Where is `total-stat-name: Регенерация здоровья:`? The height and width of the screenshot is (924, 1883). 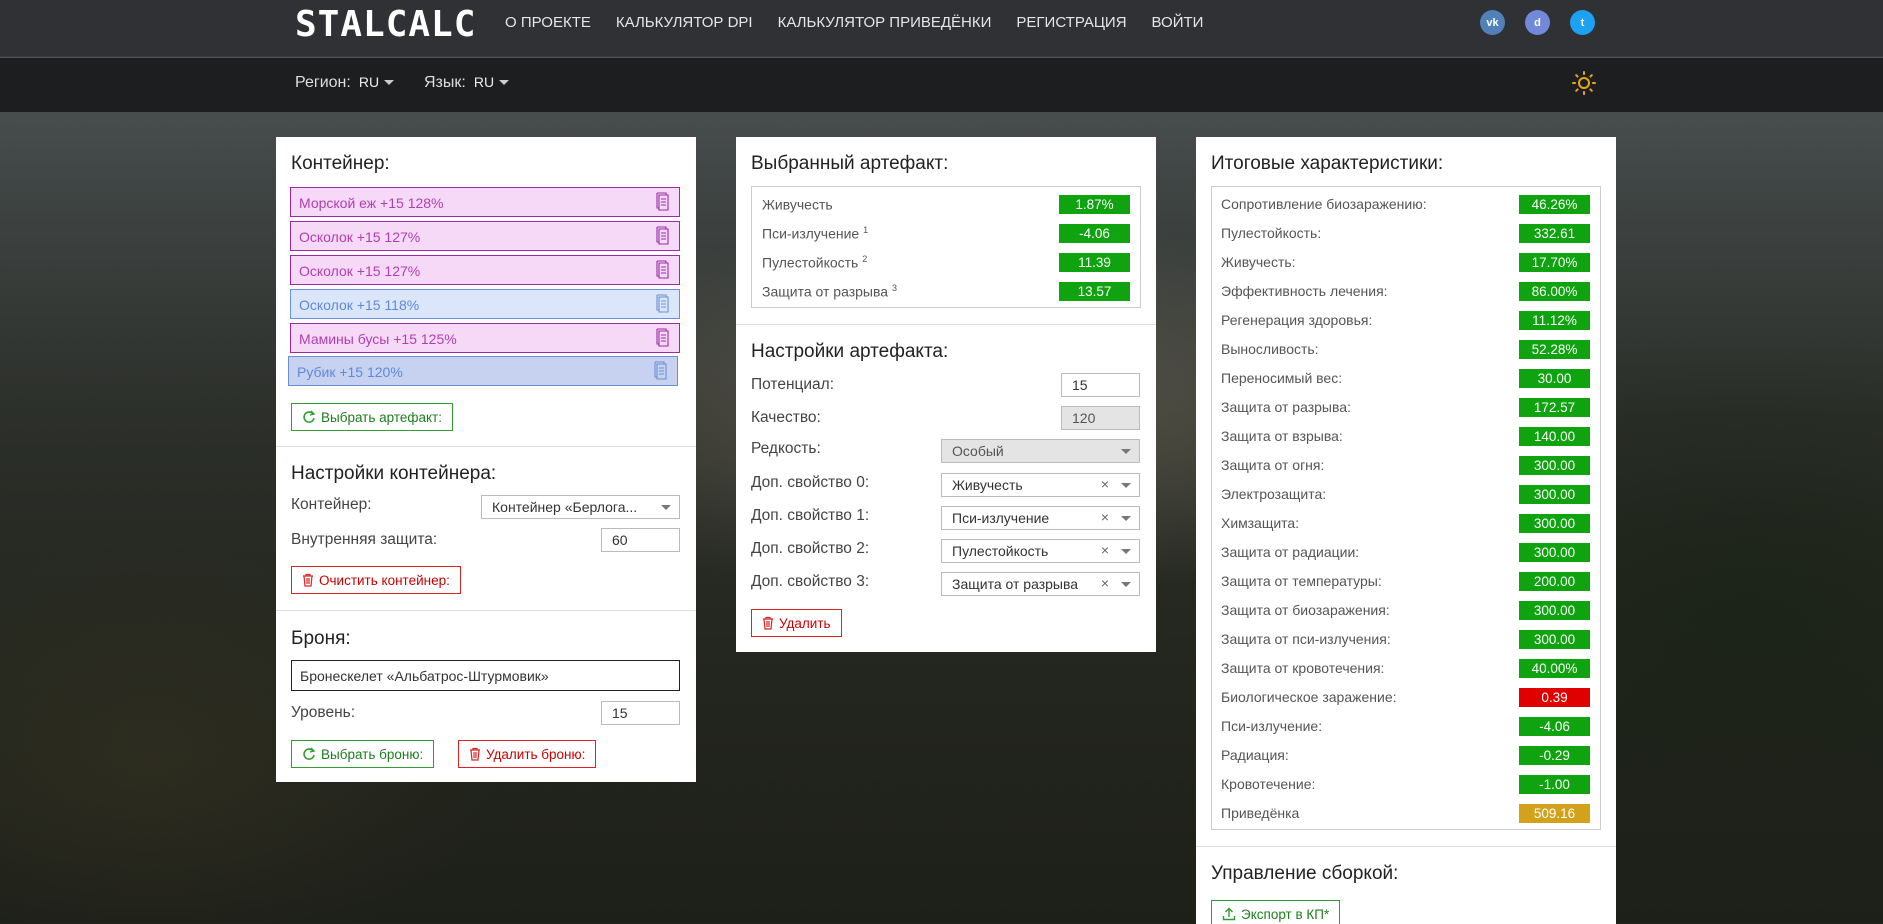 total-stat-name: Регенерация здоровья: is located at coordinates (1297, 320).